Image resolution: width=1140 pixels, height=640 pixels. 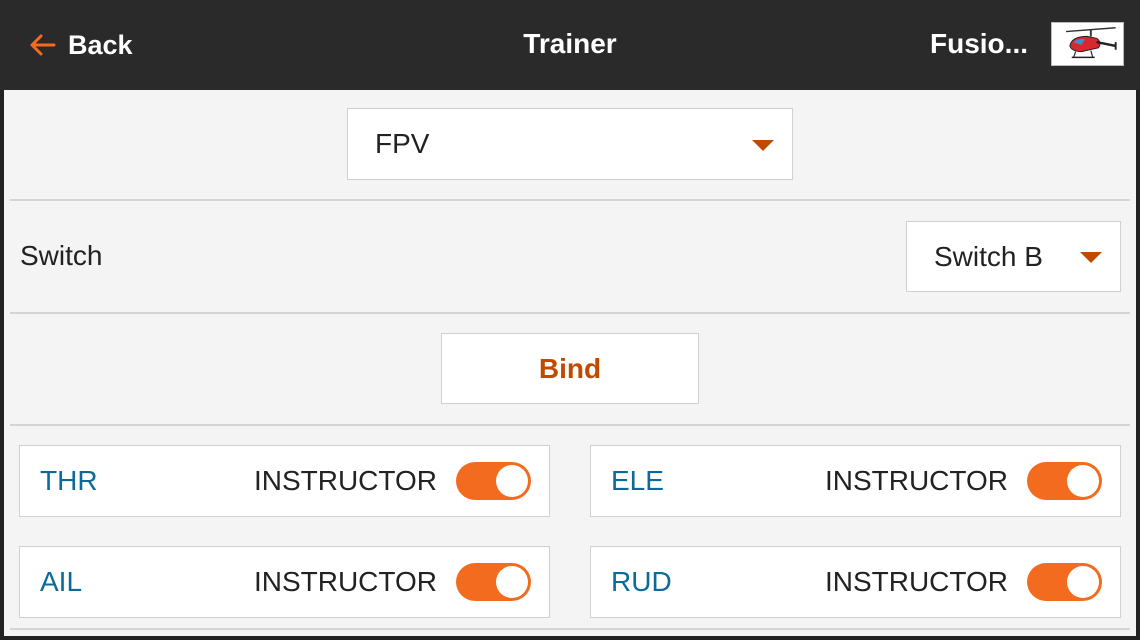 What do you see at coordinates (43, 45) in the screenshot?
I see `arrow-left-icon` at bounding box center [43, 45].